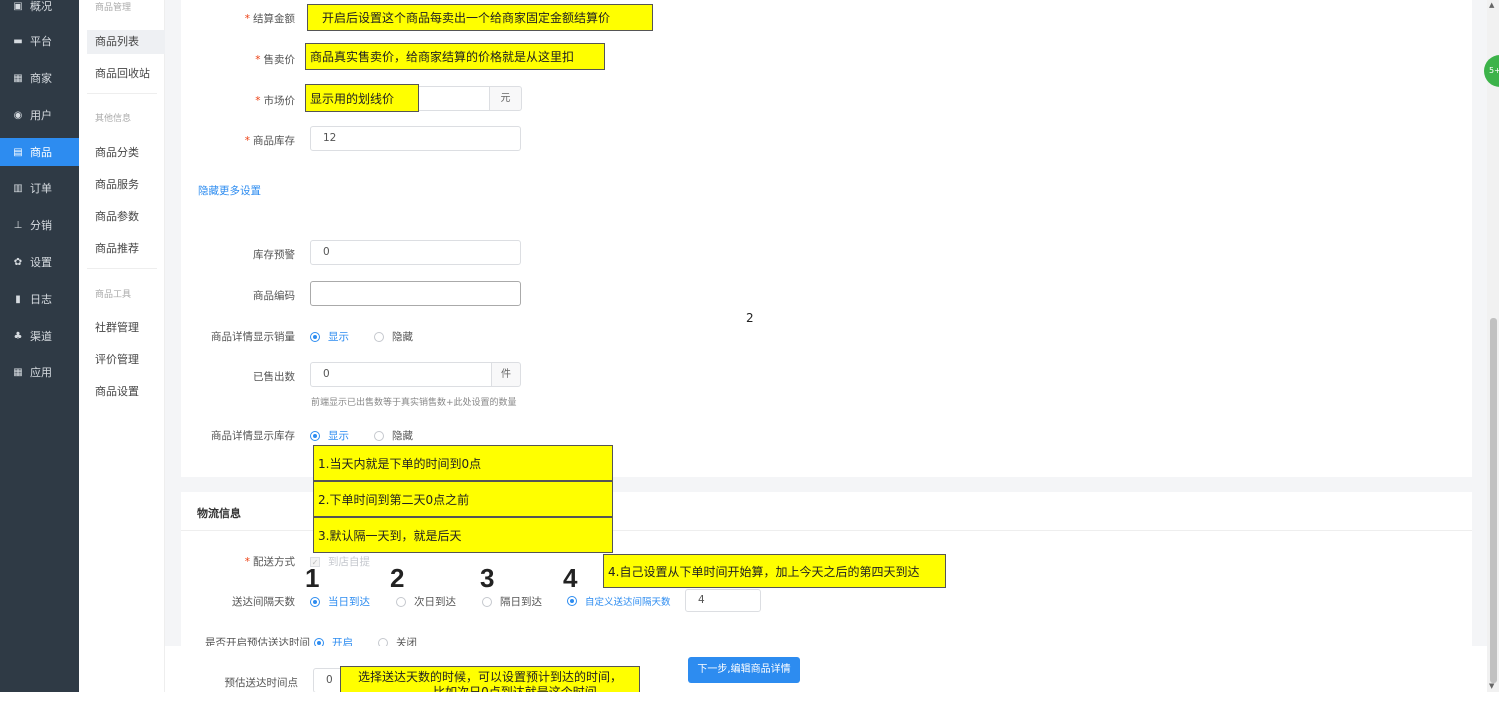 The image size is (1499, 712). I want to click on note-custom-days: 4.自己设置从下单时间开始算，加上今天之后的第四天到达, so click(774, 571).